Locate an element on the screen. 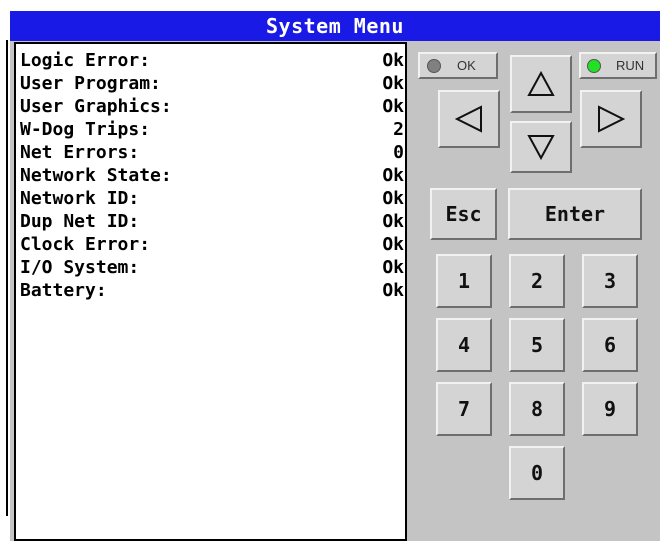 The width and height of the screenshot is (665, 545). key-label: 7 is located at coordinates (464, 409).